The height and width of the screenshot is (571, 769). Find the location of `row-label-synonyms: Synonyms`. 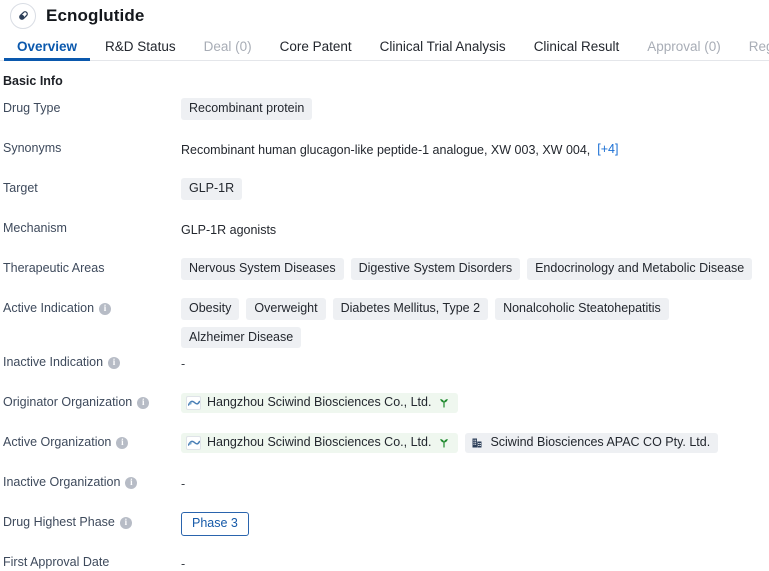

row-label-synonyms: Synonyms is located at coordinates (90, 146).